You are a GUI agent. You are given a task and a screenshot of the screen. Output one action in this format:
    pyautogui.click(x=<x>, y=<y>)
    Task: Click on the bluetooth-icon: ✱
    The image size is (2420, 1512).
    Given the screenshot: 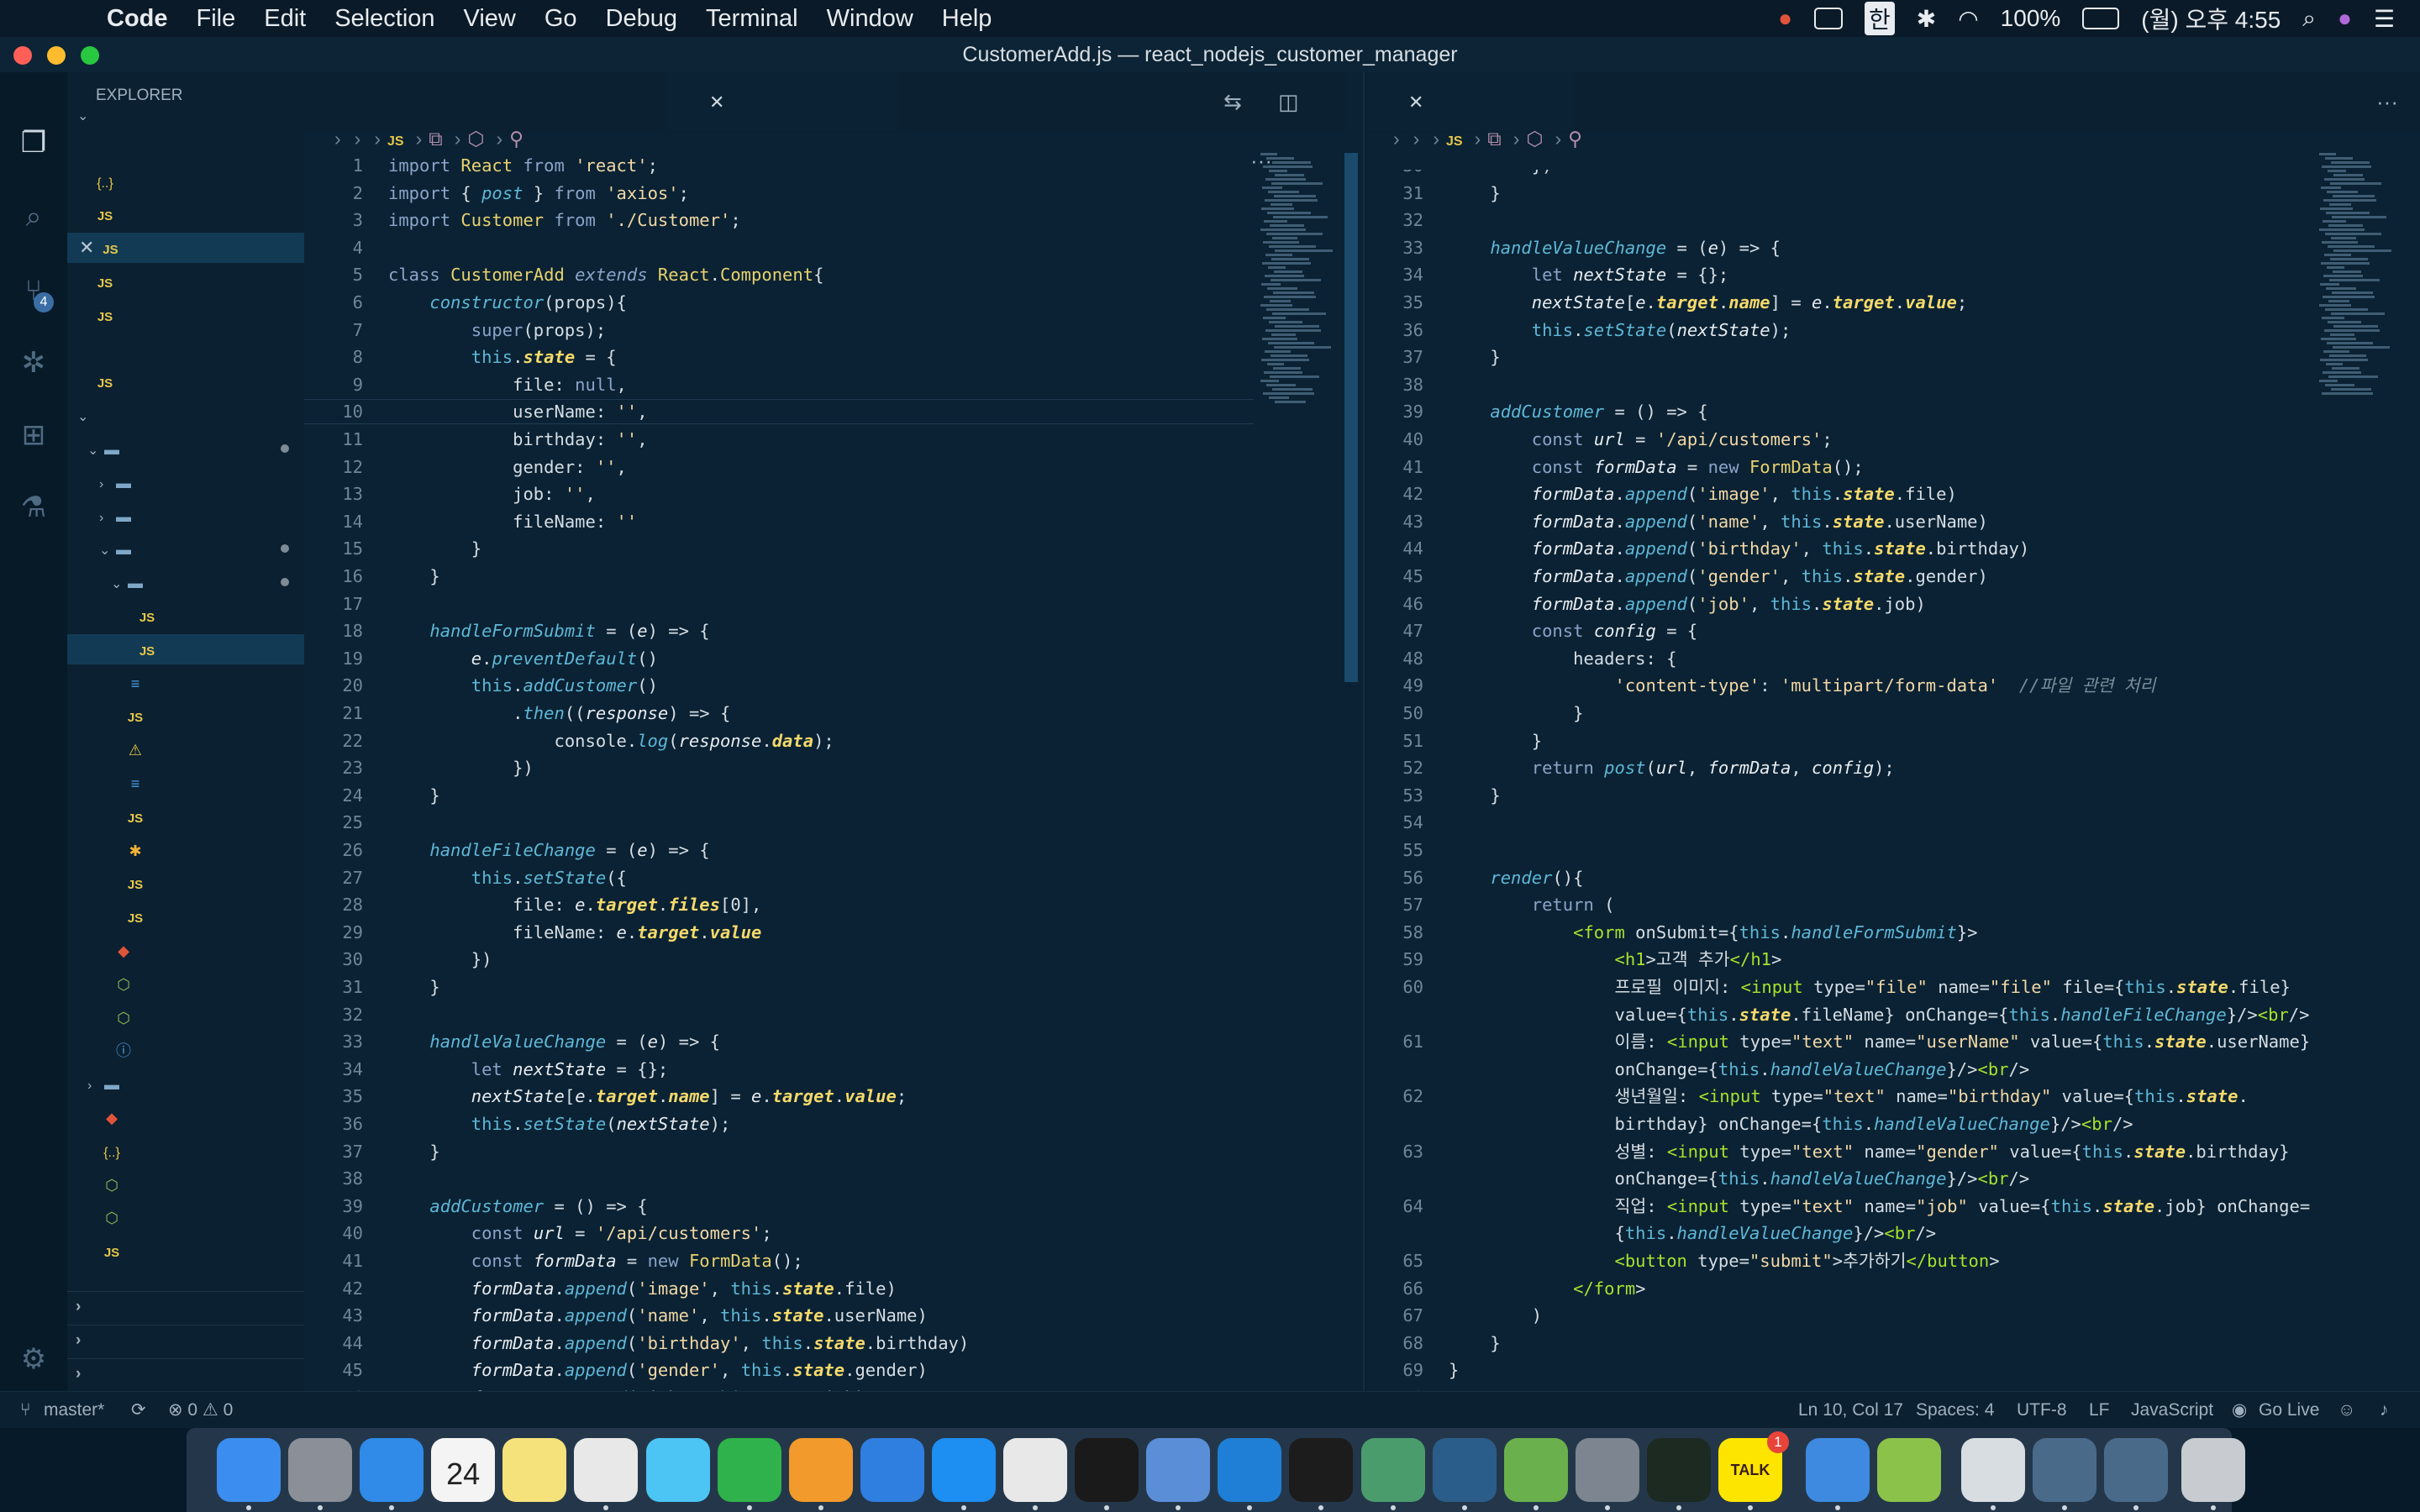 What is the action you would take?
    pyautogui.click(x=1926, y=19)
    